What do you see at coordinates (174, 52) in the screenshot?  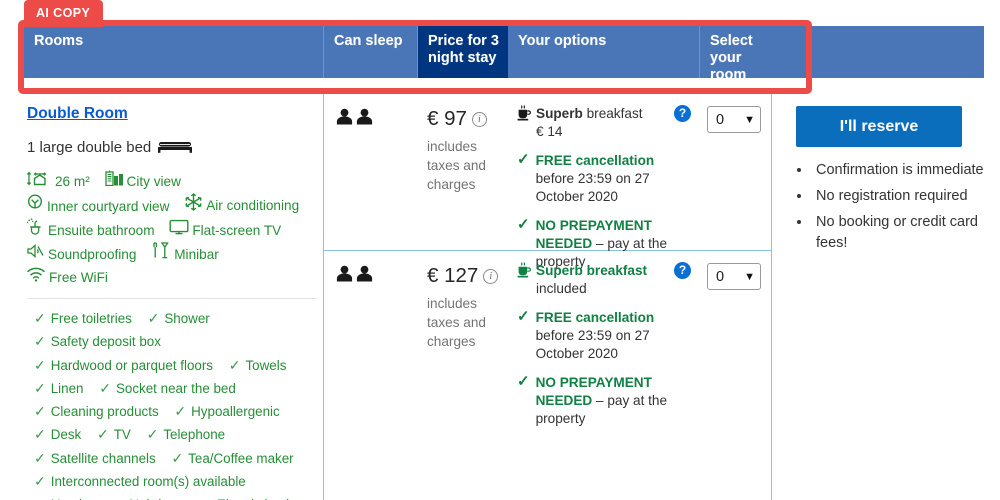 I see `column-header-rooms: Rooms` at bounding box center [174, 52].